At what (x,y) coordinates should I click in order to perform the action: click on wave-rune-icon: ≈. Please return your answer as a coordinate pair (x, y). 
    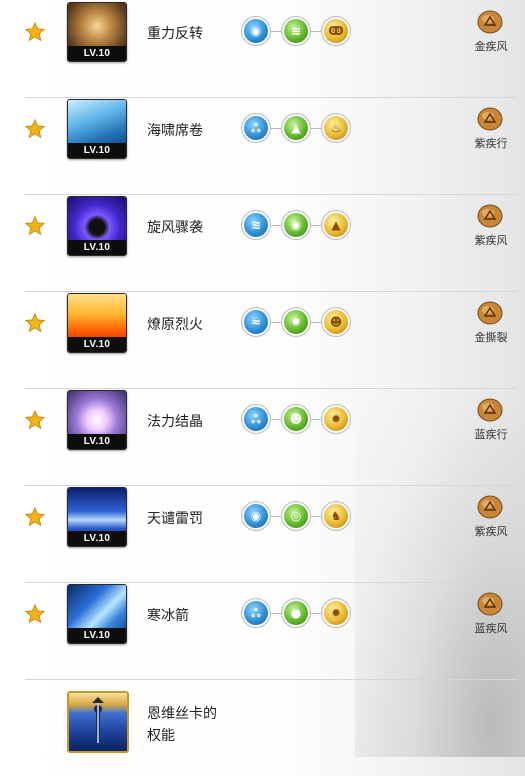
    Looking at the image, I should click on (256, 322).